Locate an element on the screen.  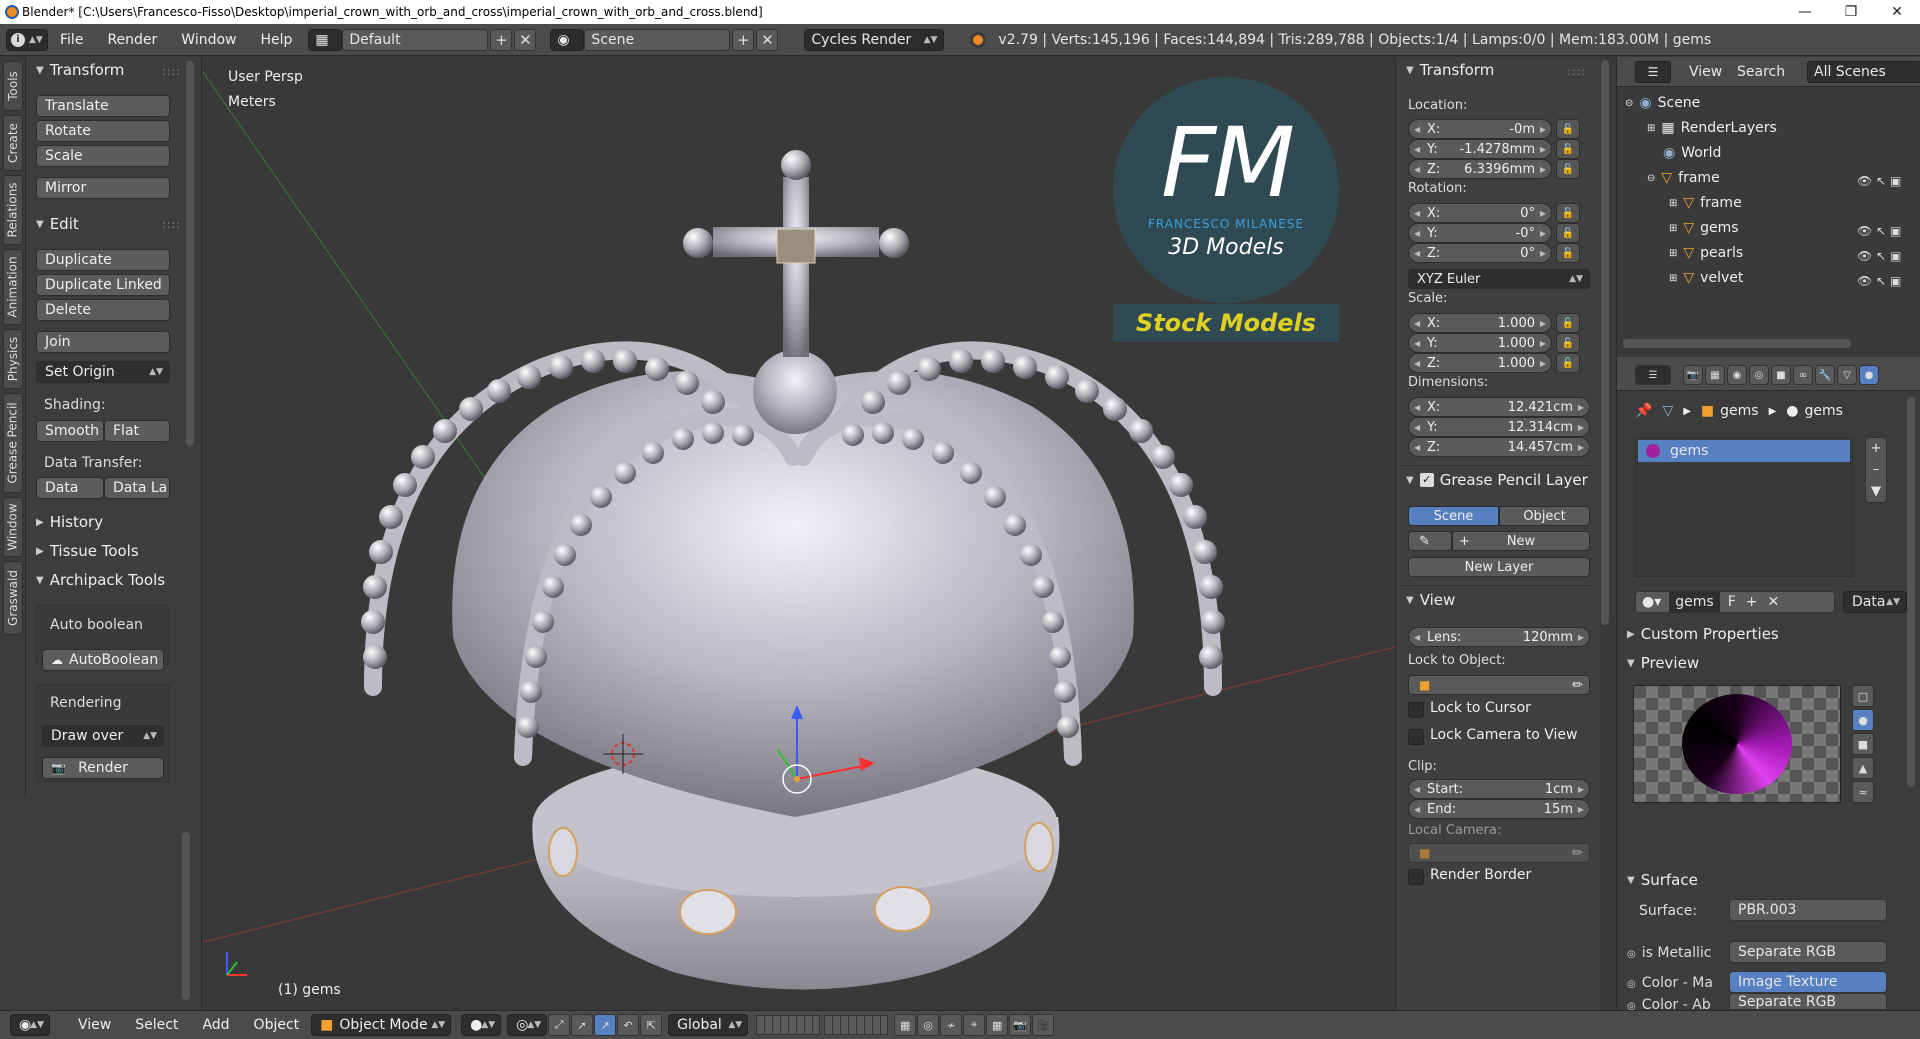
snap-icon: ⌖ is located at coordinates (974, 1025).